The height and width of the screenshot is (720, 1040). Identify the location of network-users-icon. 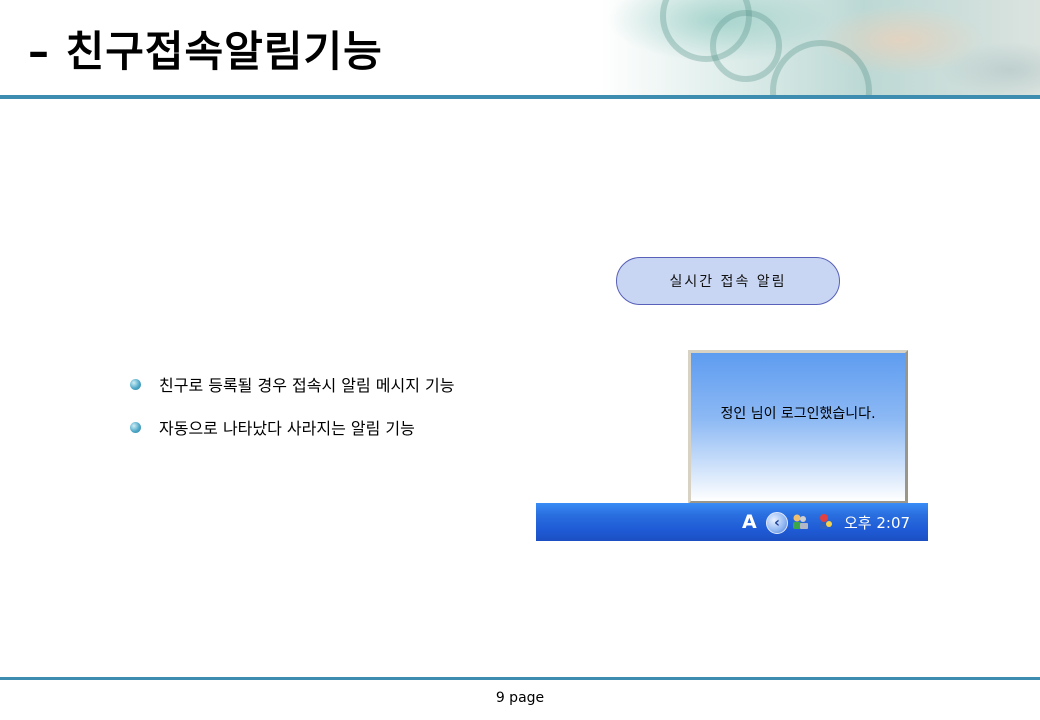
(800, 522).